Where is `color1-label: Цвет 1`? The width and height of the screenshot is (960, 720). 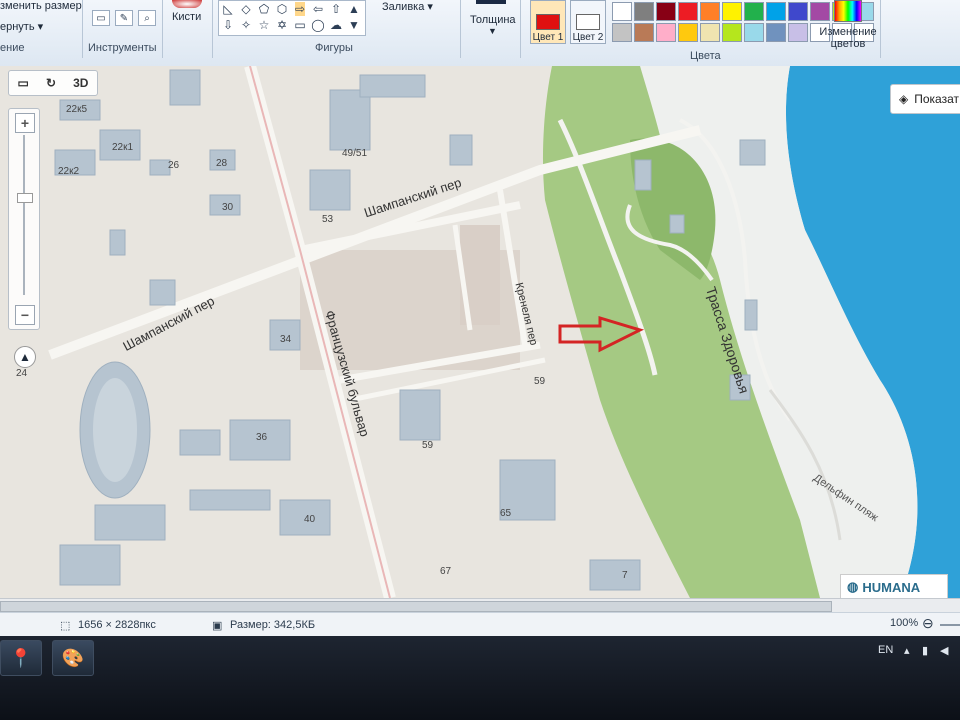
color1-label: Цвет 1 is located at coordinates (548, 37).